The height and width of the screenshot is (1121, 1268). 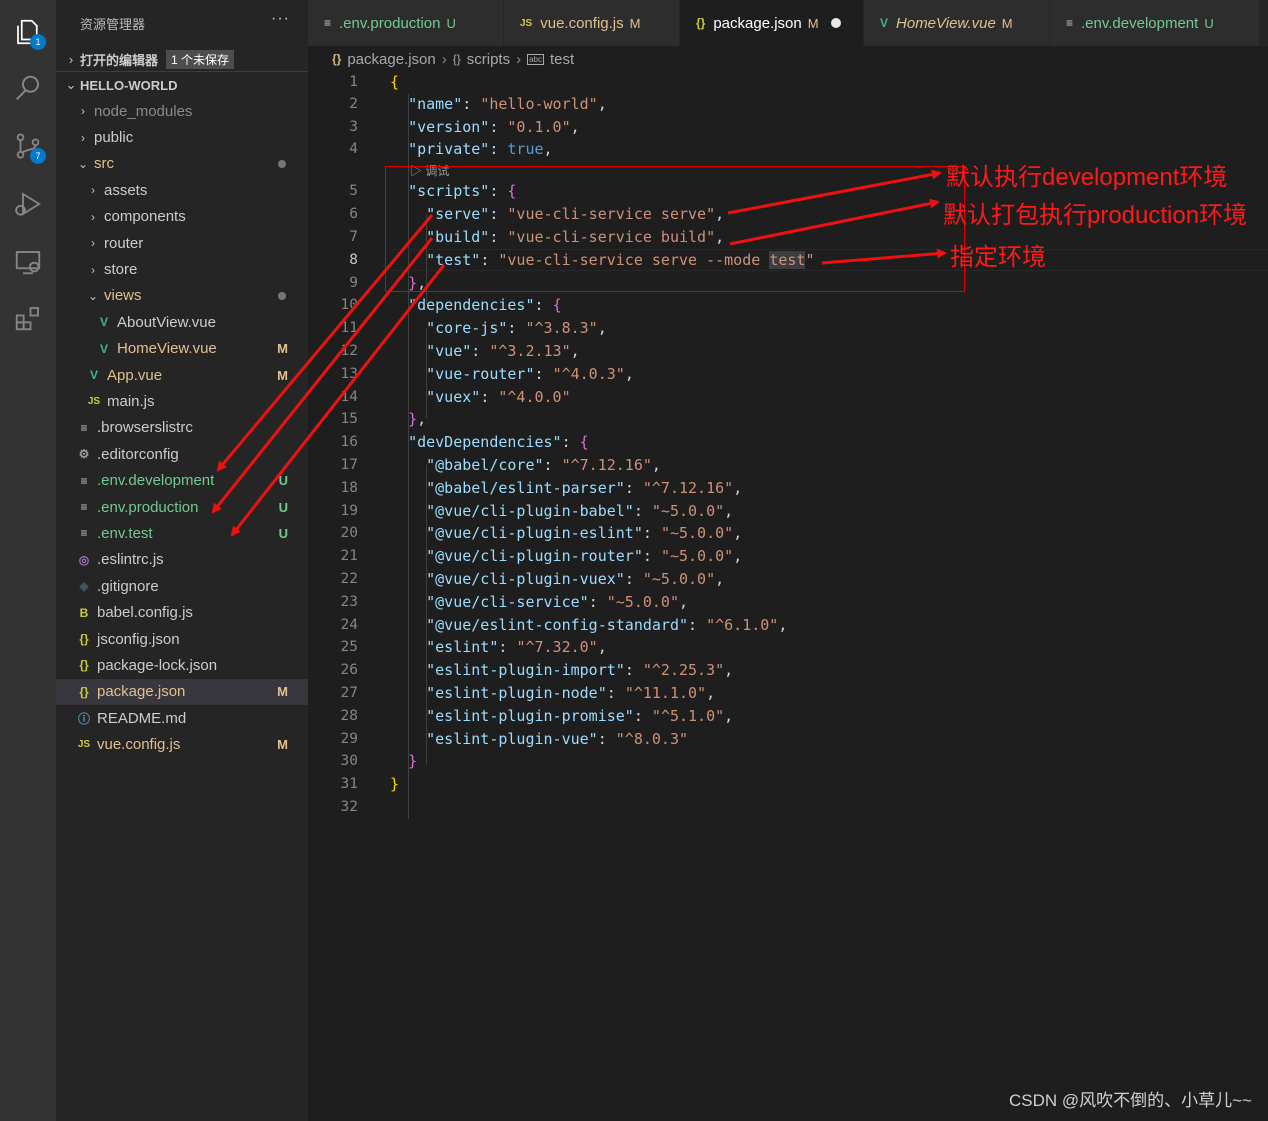 What do you see at coordinates (148, 507) in the screenshot?
I see `tree-item-label: .env.production` at bounding box center [148, 507].